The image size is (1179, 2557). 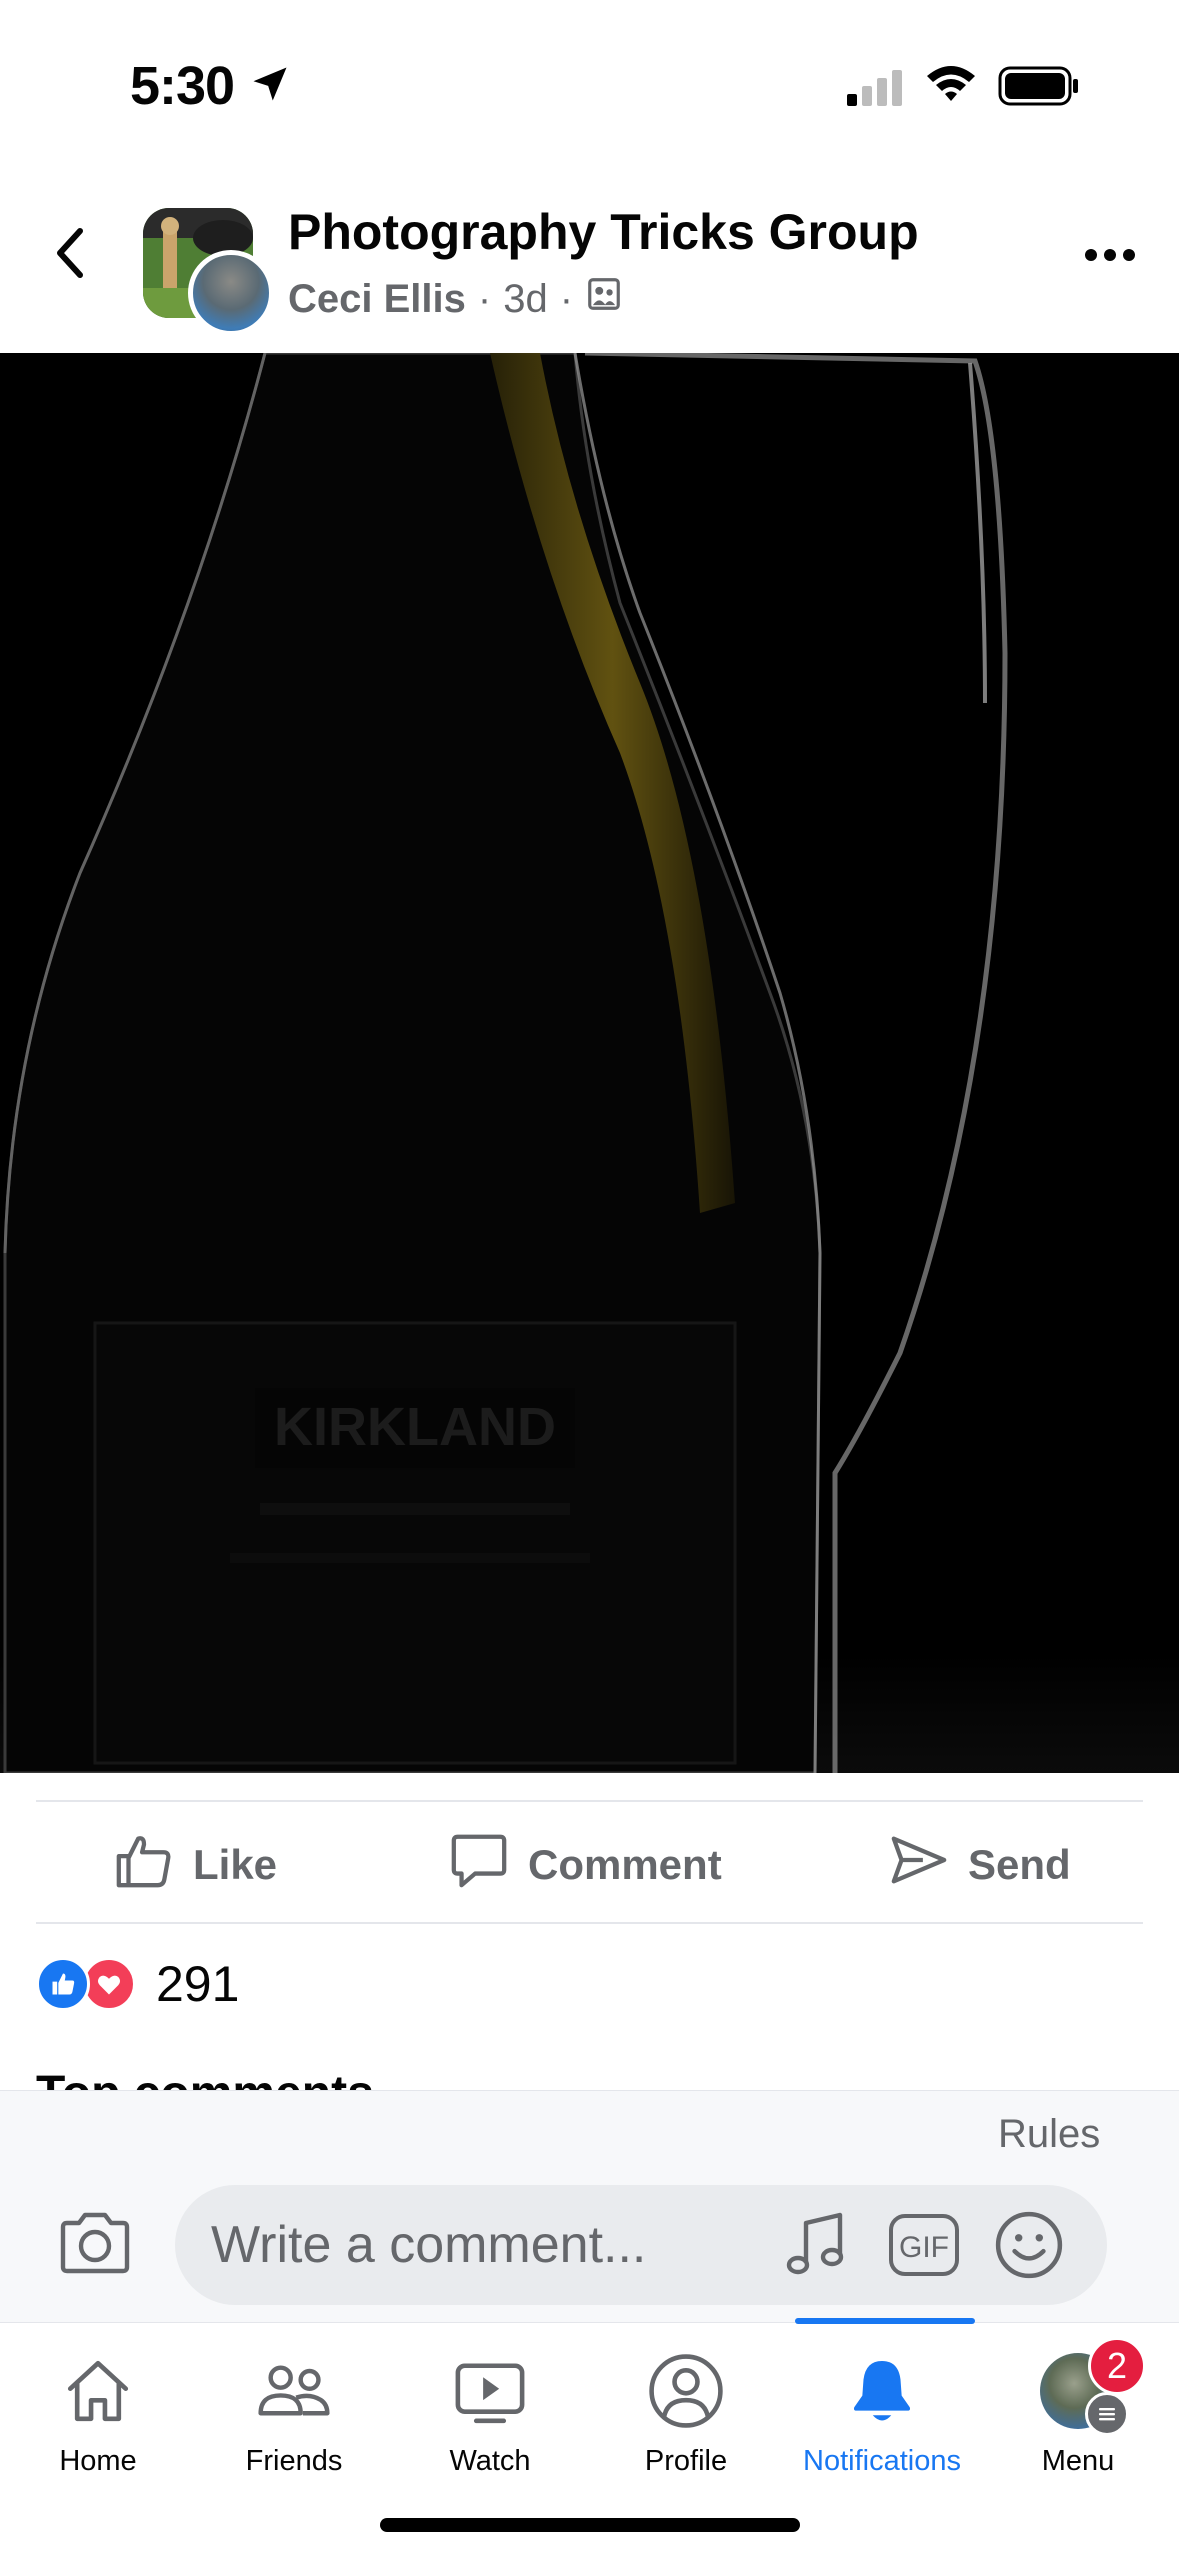 I want to click on tab-label: Watch, so click(x=490, y=2461).